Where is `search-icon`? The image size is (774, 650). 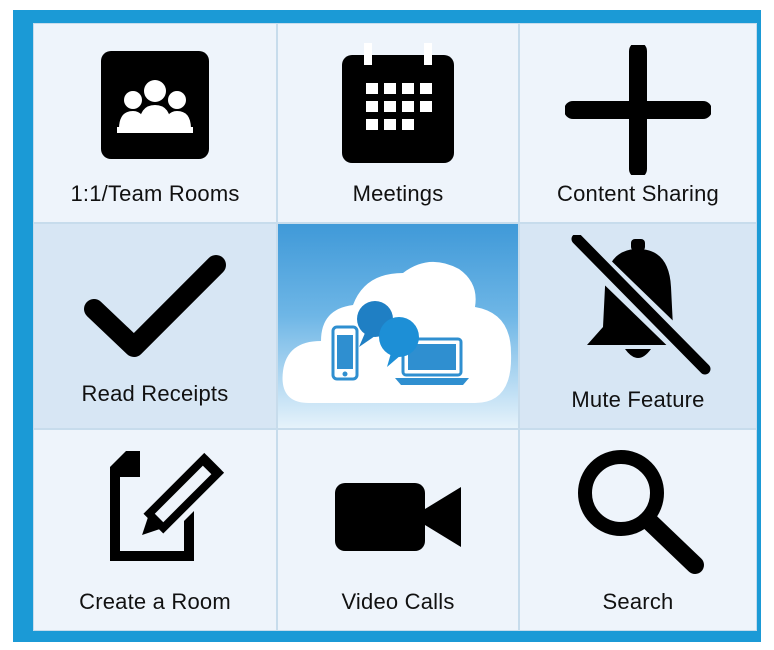
search-icon is located at coordinates (641, 512).